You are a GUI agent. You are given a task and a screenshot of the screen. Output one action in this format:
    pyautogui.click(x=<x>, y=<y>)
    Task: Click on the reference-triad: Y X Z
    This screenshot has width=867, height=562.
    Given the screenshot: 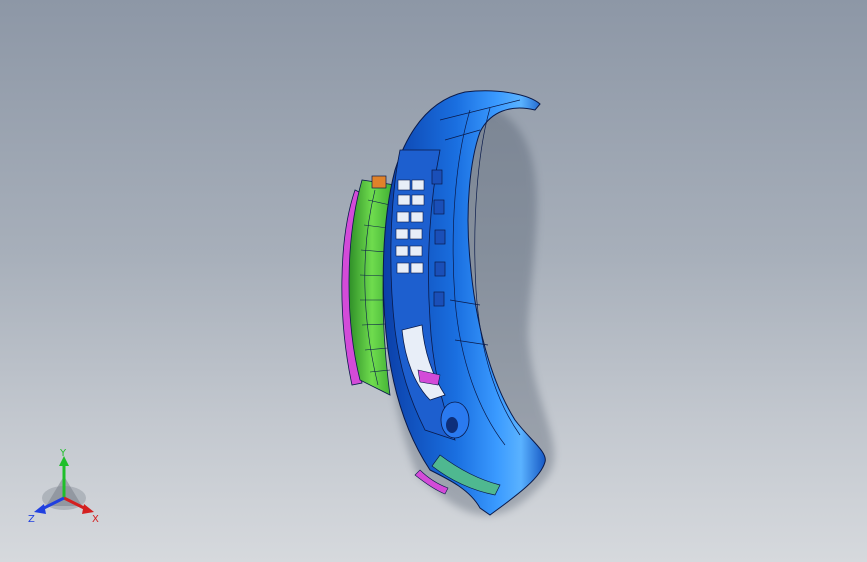 What is the action you would take?
    pyautogui.click(x=63, y=486)
    